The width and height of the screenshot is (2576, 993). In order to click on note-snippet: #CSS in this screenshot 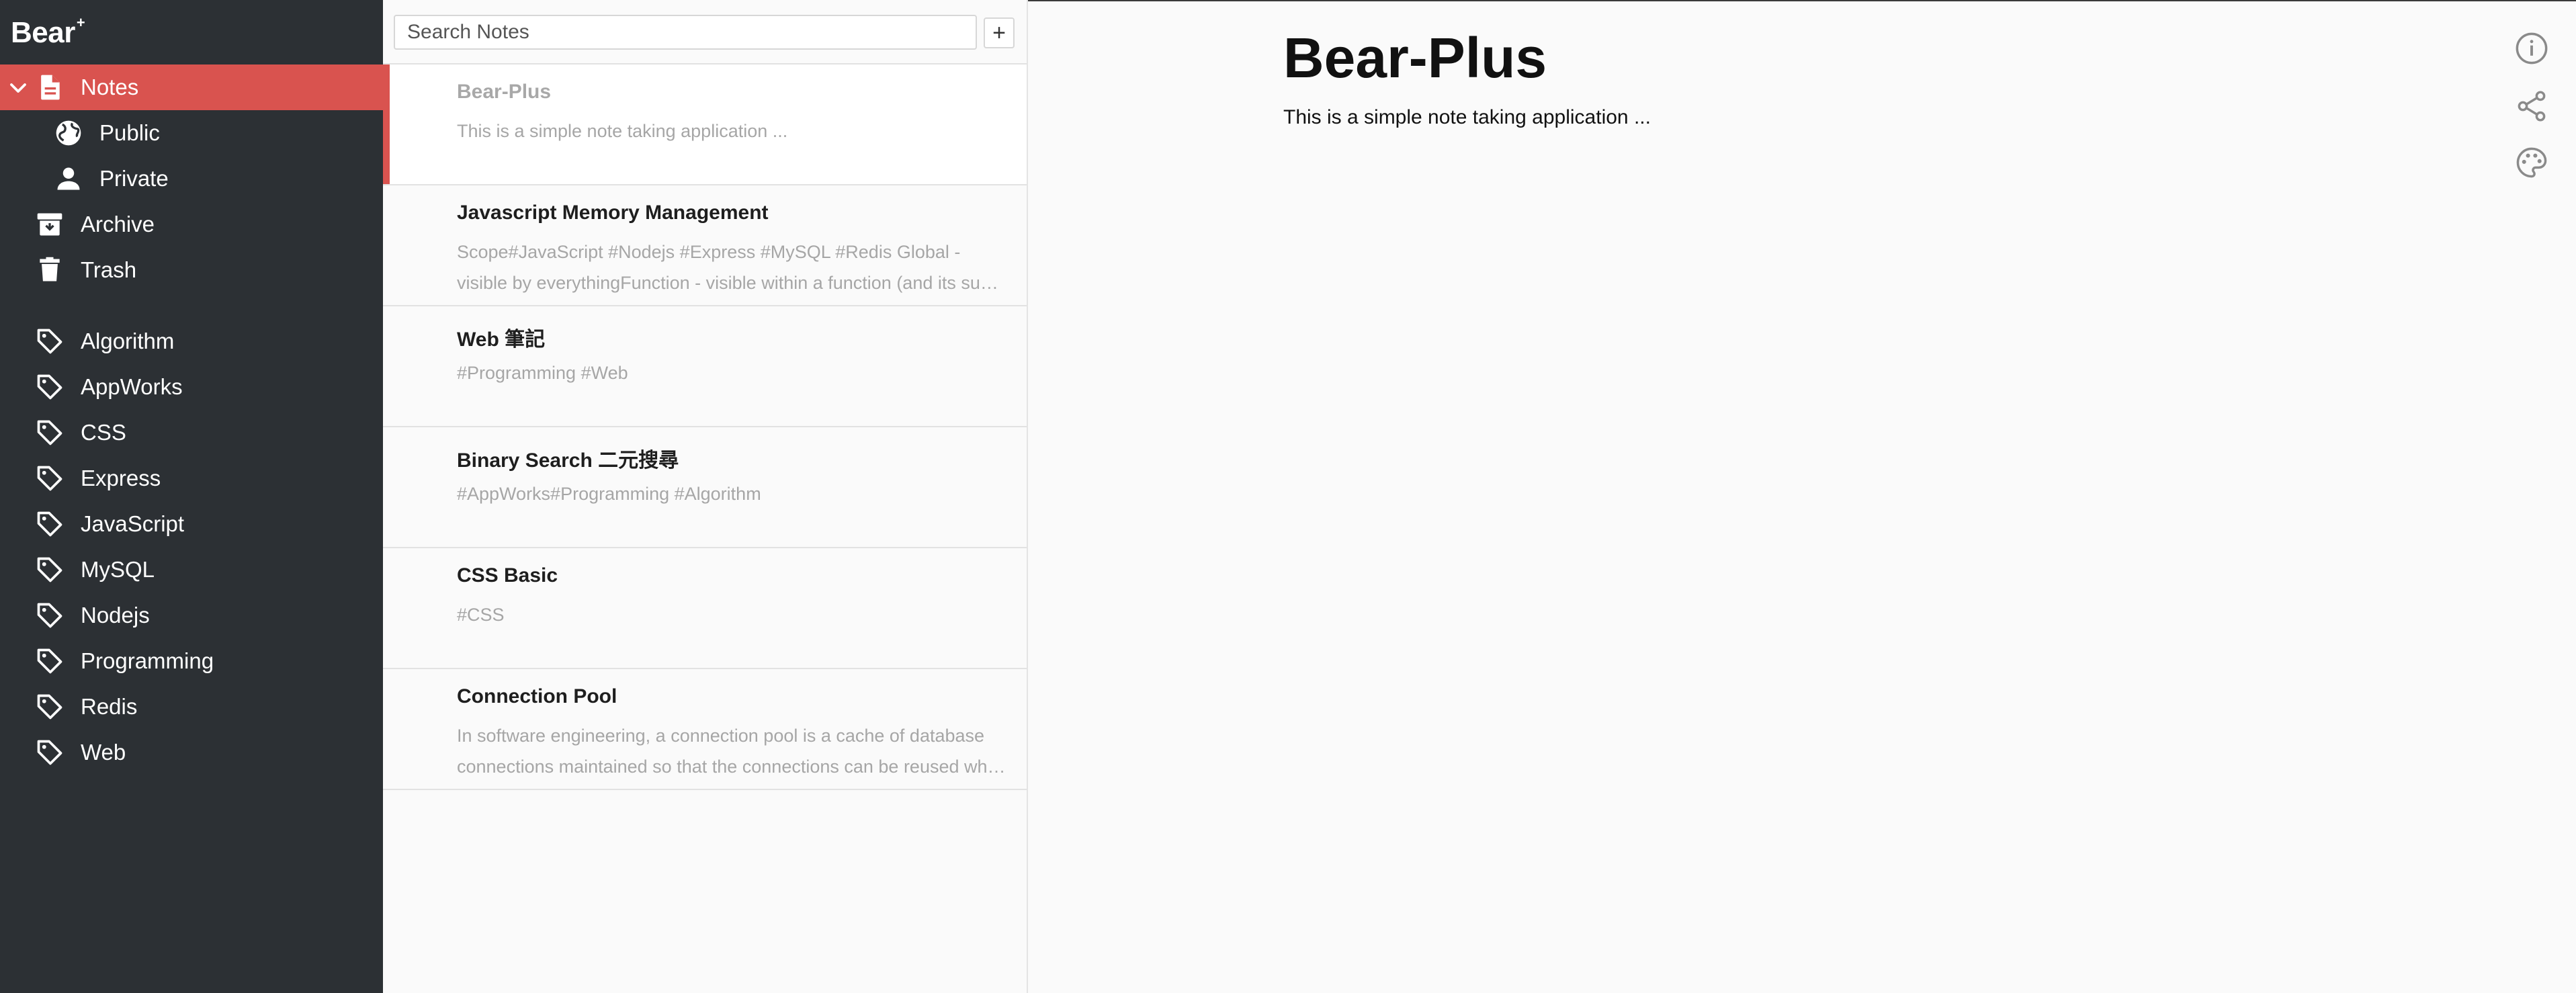, I will do `click(481, 615)`.